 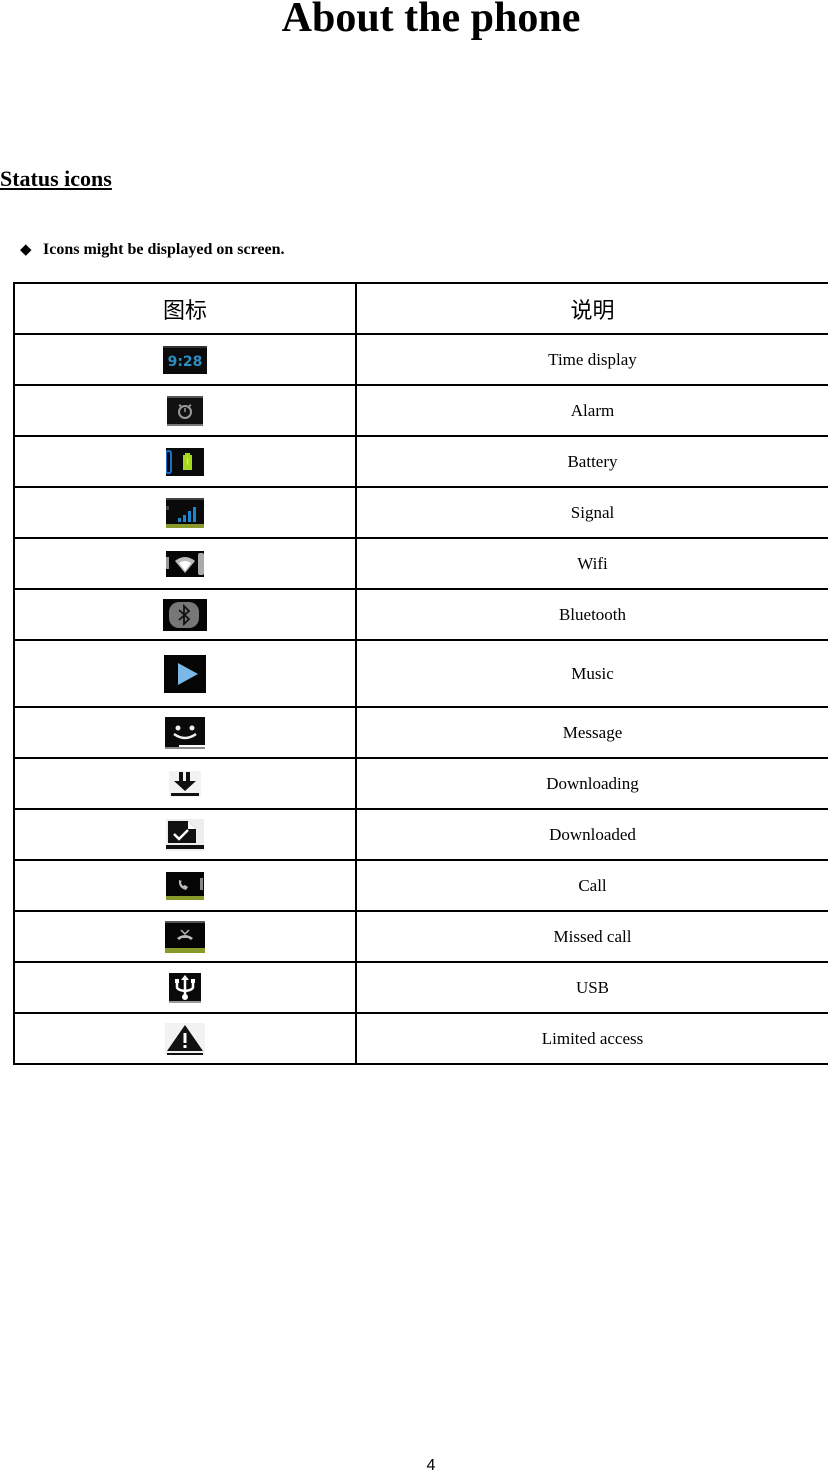 I want to click on message-icon, so click(x=185, y=732).